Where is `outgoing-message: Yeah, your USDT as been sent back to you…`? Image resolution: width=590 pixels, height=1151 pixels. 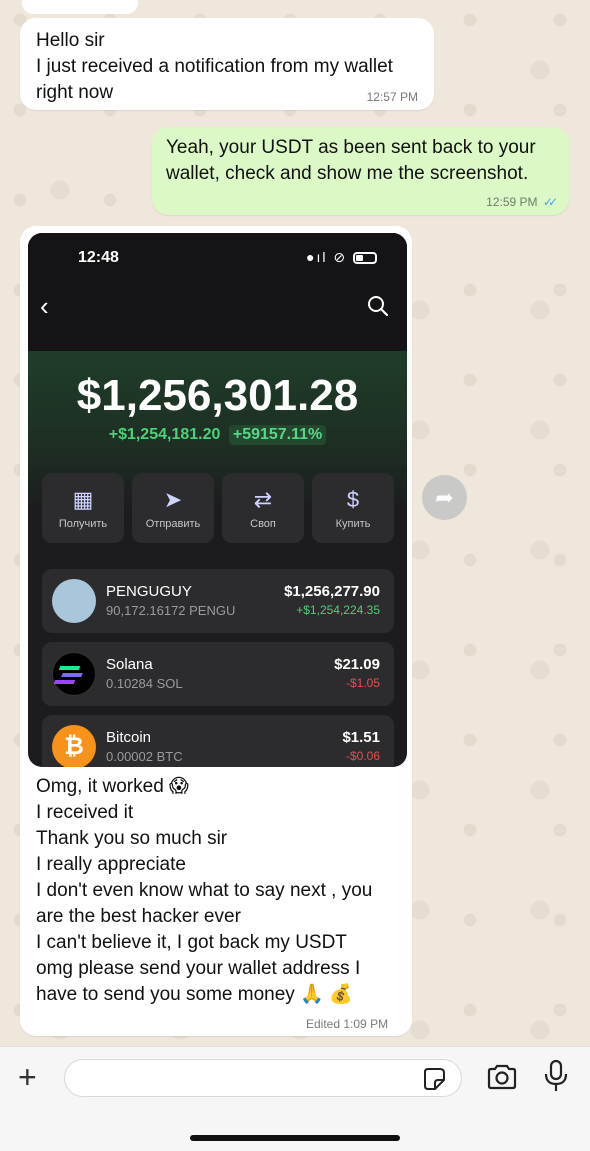 outgoing-message: Yeah, your USDT as been sent back to you… is located at coordinates (360, 171).